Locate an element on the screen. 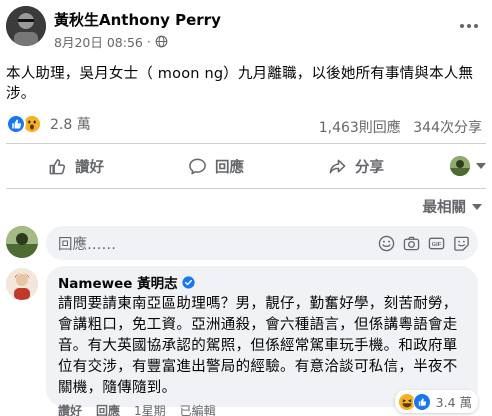 The width and height of the screenshot is (492, 416). comment-label: 回應 is located at coordinates (229, 167).